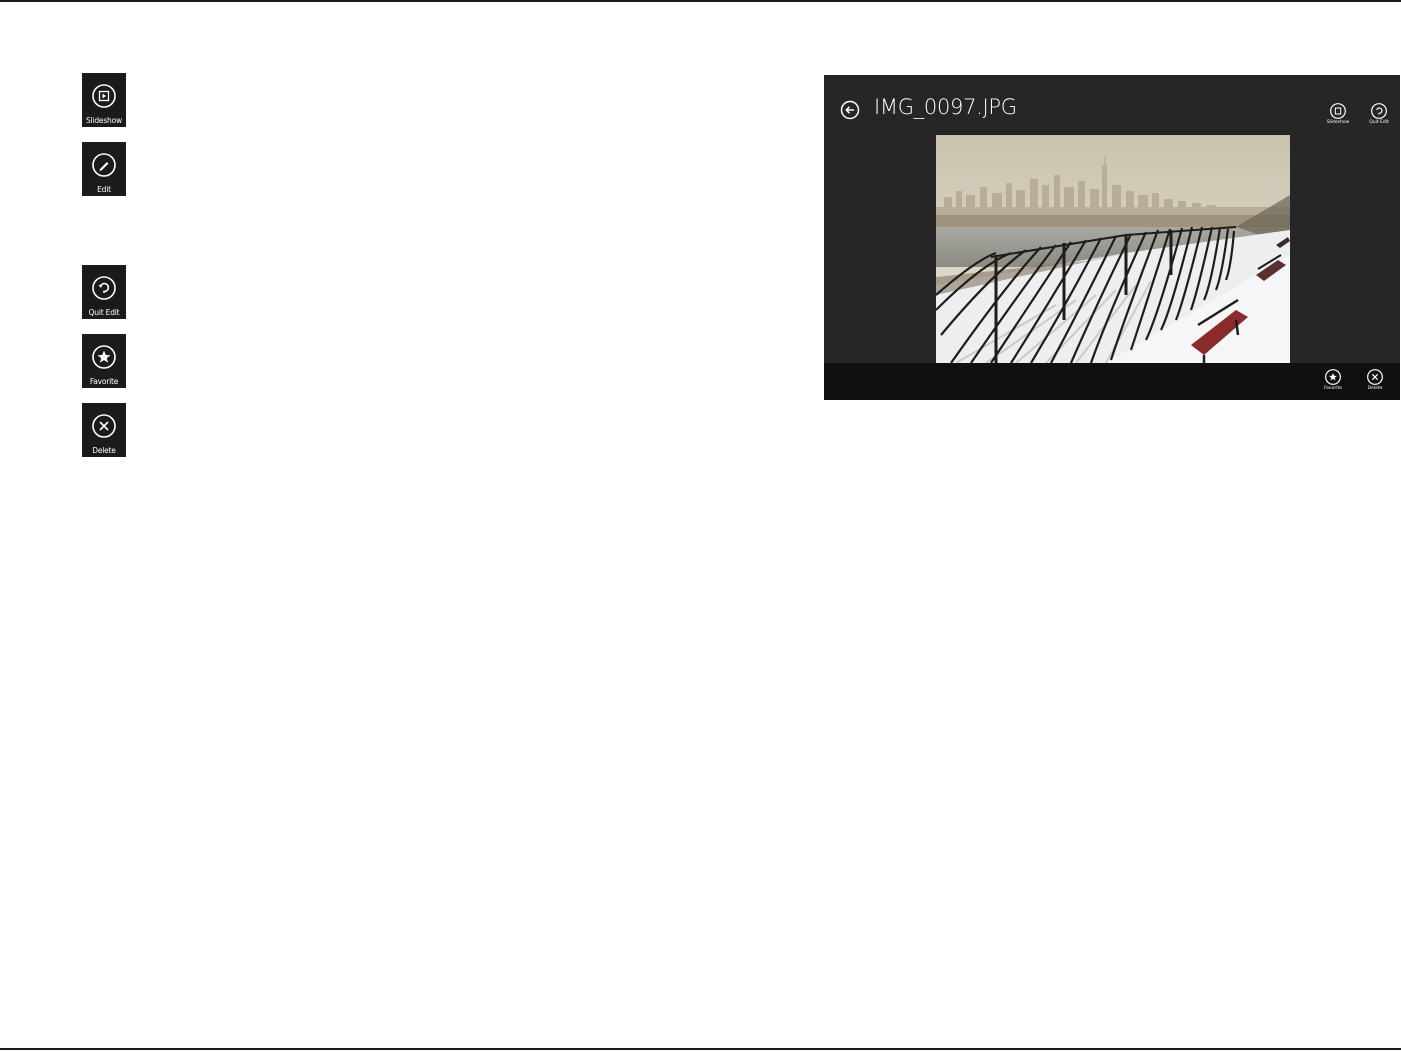 This screenshot has width=1401, height=1051. Describe the element at coordinates (1375, 388) in the screenshot. I see `app-delete-label: Delete` at that location.